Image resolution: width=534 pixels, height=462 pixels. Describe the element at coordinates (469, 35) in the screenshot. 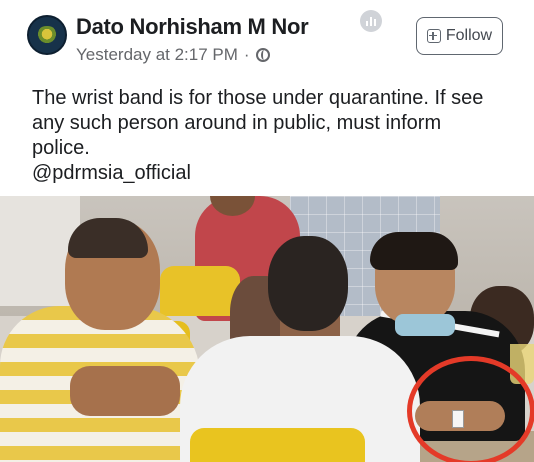

I see `follow-label: Follow` at that location.